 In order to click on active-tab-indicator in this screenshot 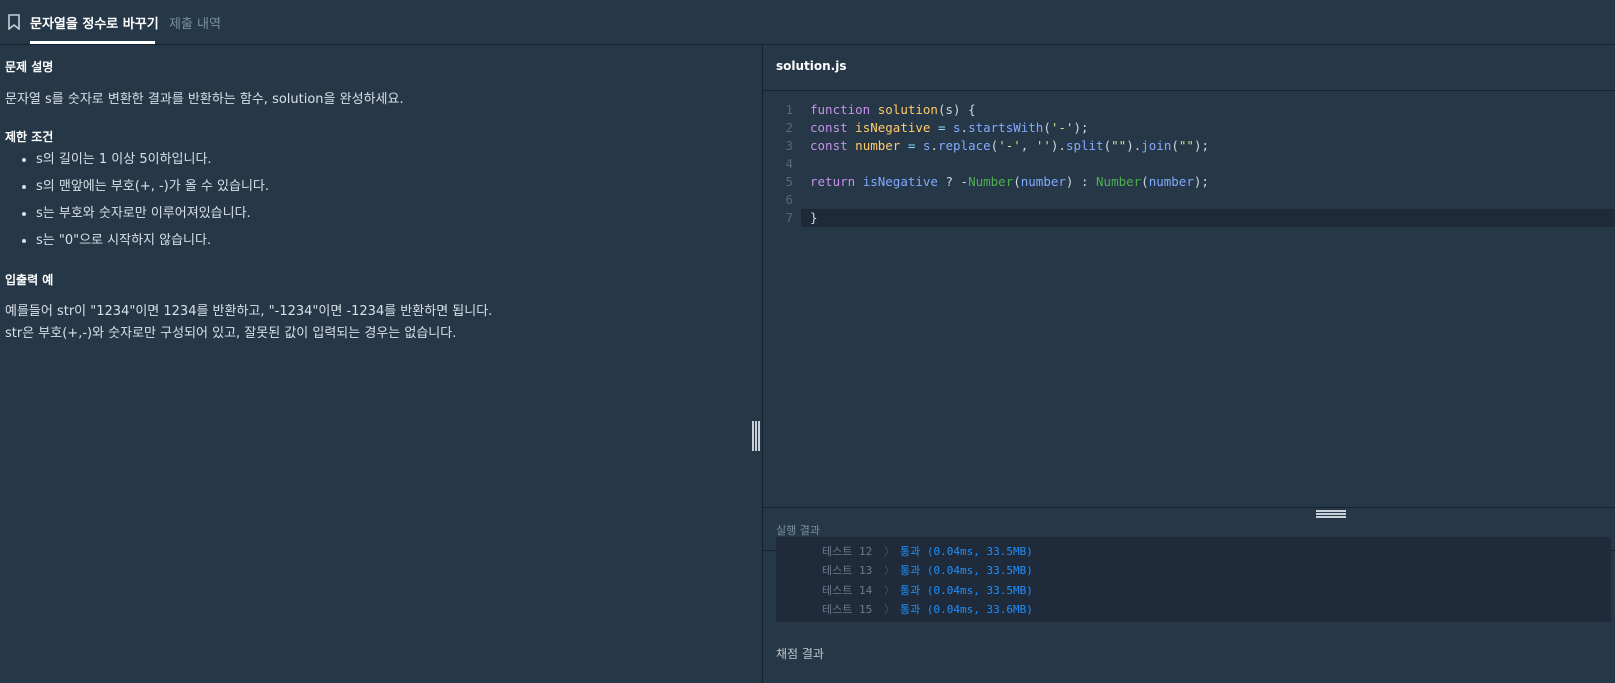, I will do `click(92, 42)`.